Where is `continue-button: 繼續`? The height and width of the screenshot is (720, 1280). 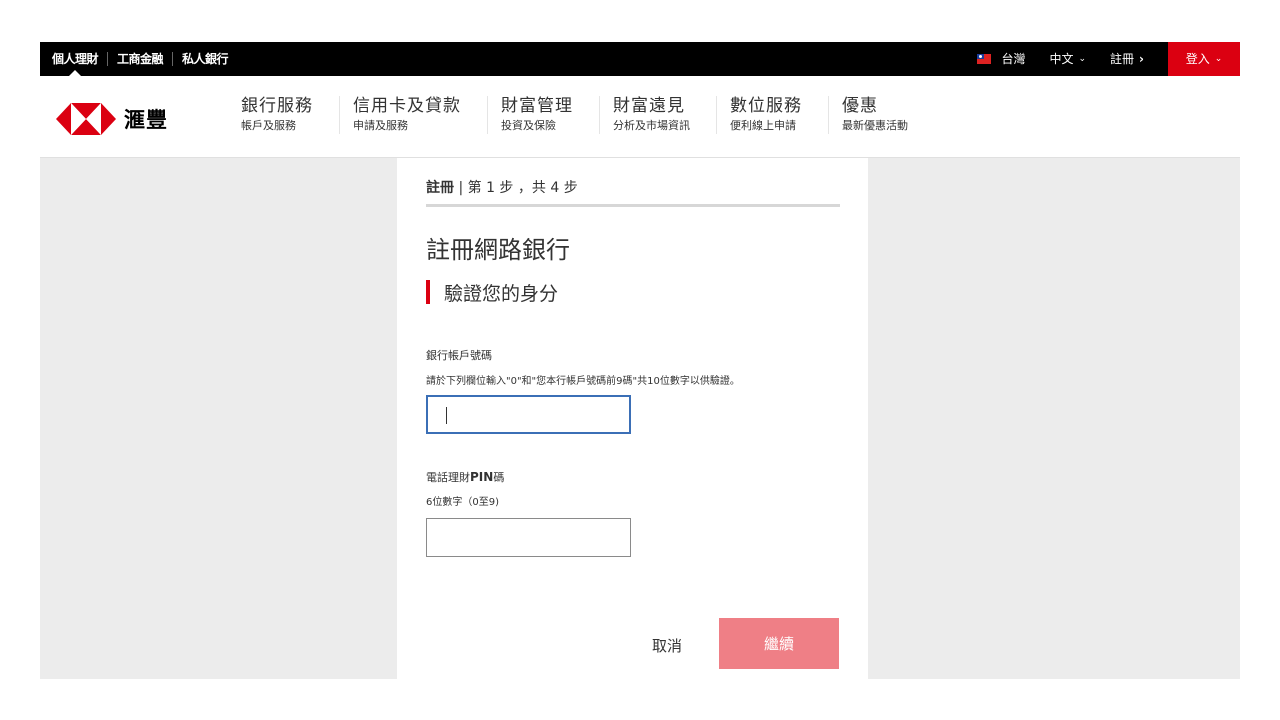 continue-button: 繼續 is located at coordinates (779, 643).